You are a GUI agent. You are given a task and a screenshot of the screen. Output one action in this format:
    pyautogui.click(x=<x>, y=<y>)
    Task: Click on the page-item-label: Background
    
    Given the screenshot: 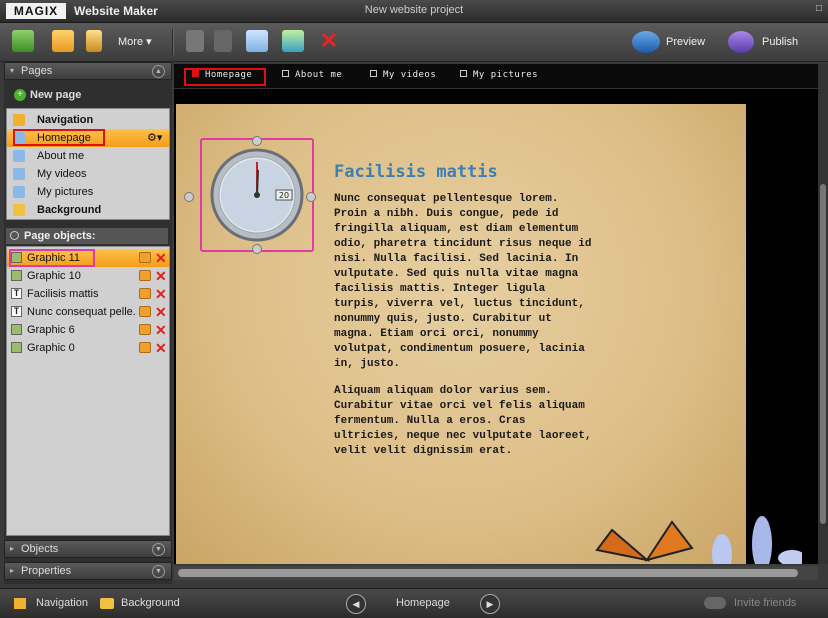 What is the action you would take?
    pyautogui.click(x=69, y=210)
    